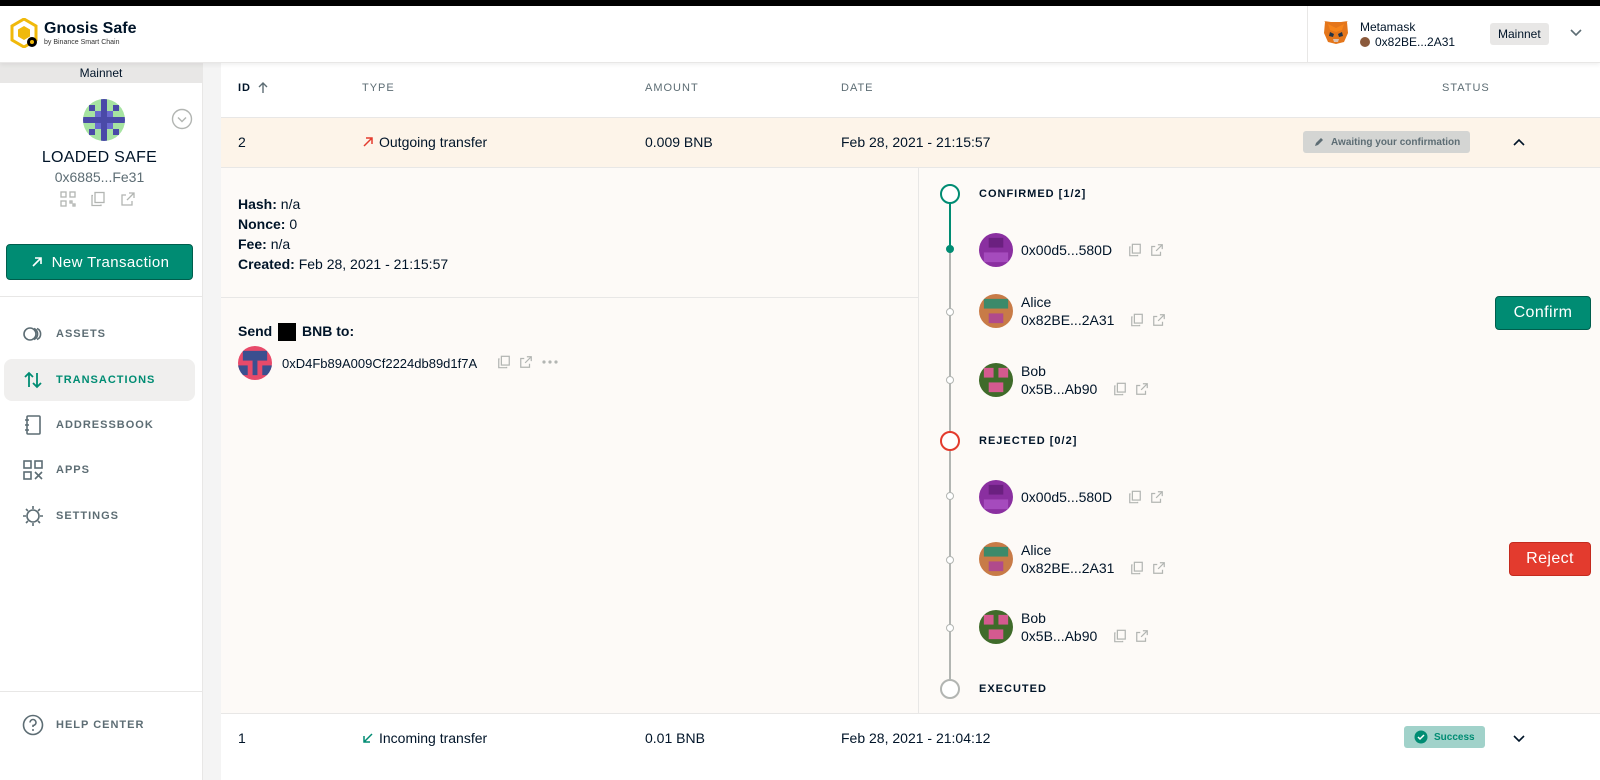 Image resolution: width=1600 pixels, height=780 pixels. What do you see at coordinates (244, 88) in the screenshot?
I see `column-label: ID` at bounding box center [244, 88].